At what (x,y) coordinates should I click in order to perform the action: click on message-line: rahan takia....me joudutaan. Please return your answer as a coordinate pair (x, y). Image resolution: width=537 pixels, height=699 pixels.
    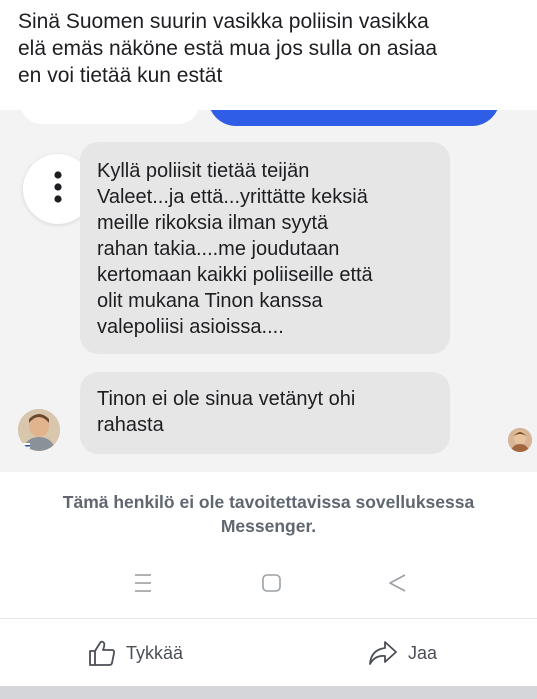
    Looking at the image, I should click on (218, 249).